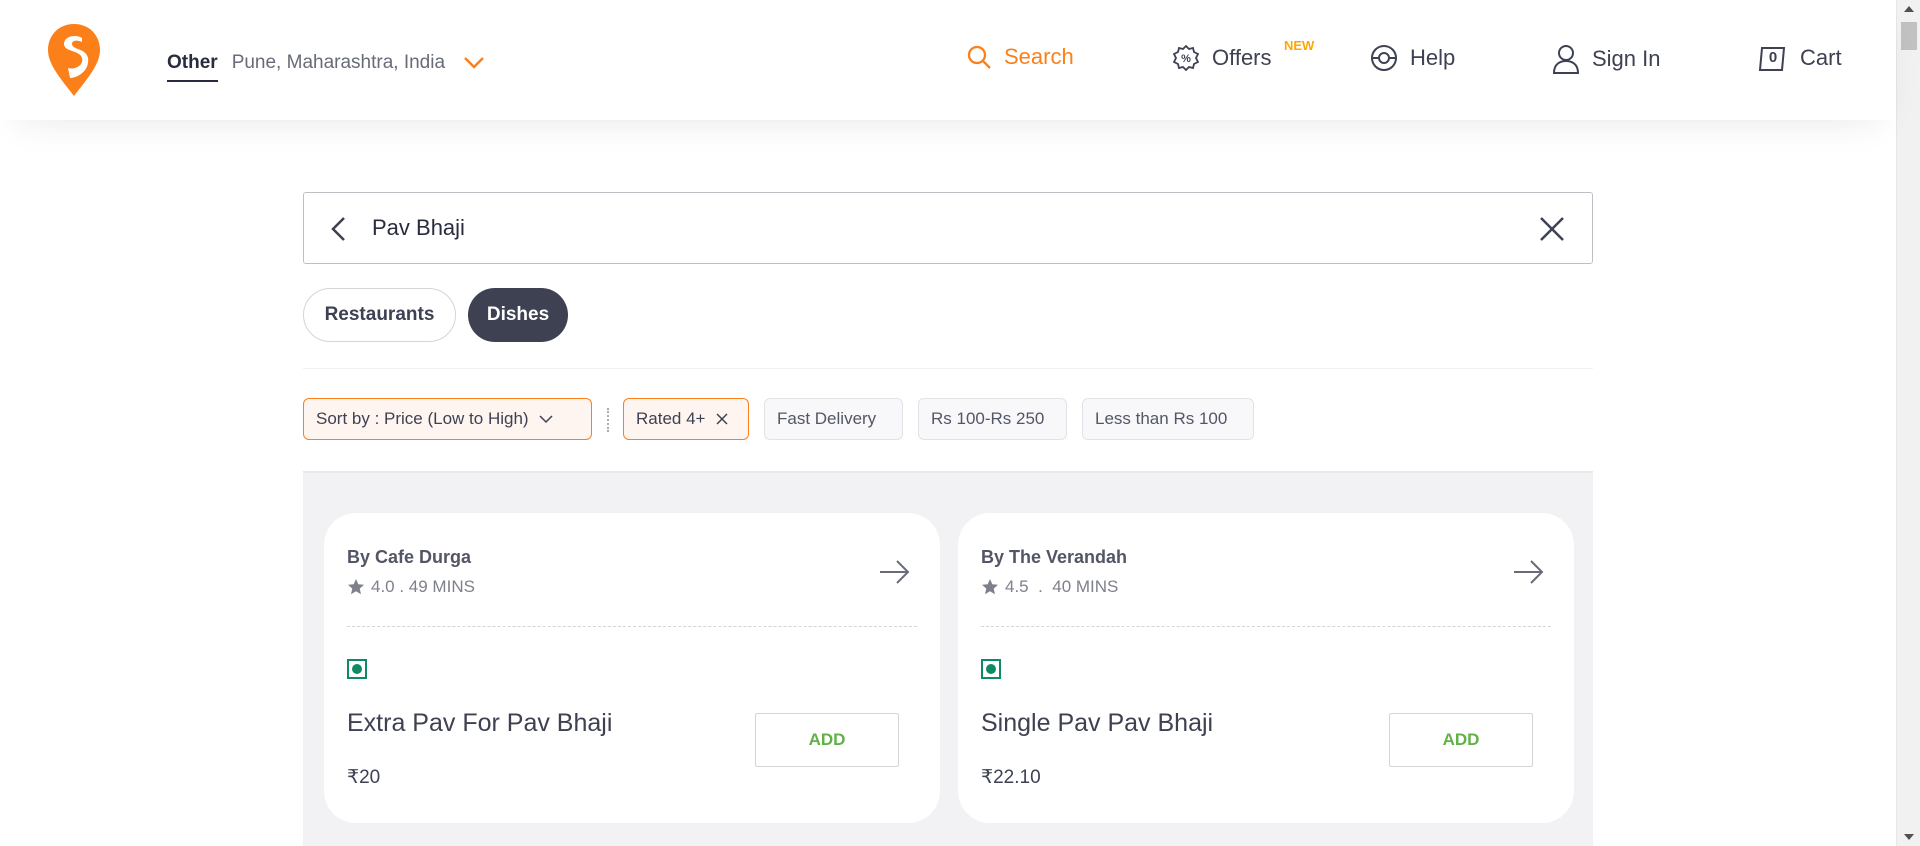  I want to click on search-bar, so click(948, 228).